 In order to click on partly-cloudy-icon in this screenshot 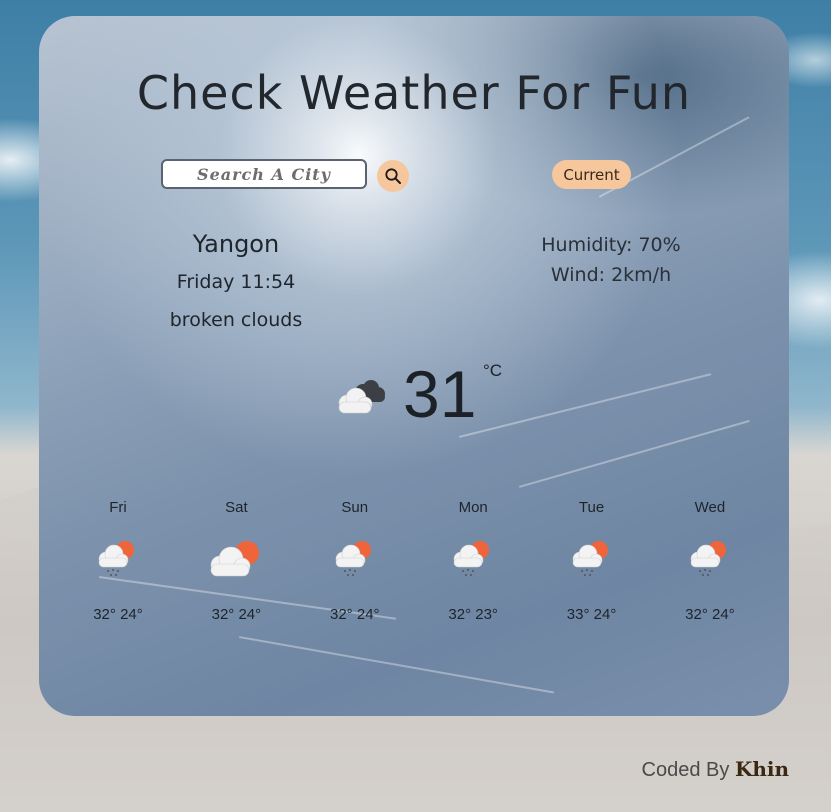, I will do `click(236, 558)`.